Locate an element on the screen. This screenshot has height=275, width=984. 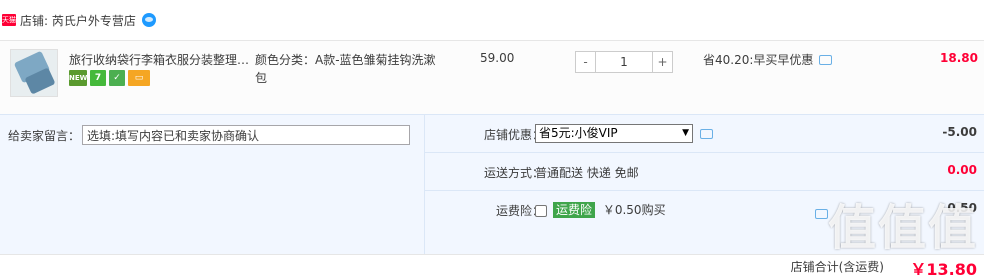
memo-input is located at coordinates (246, 135).